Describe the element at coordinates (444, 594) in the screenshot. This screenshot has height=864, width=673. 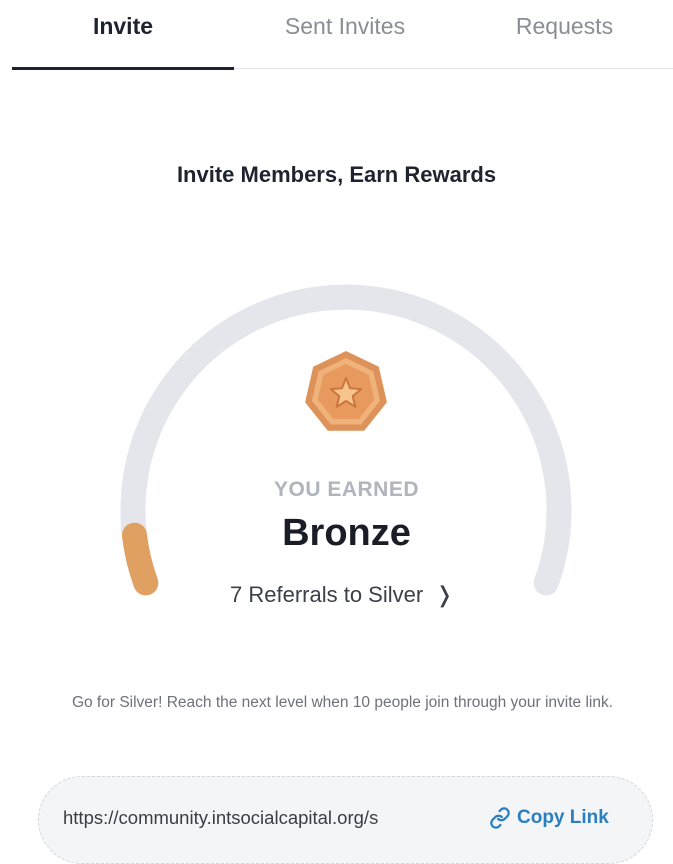
I see `chevron-right-icon: ❭` at that location.